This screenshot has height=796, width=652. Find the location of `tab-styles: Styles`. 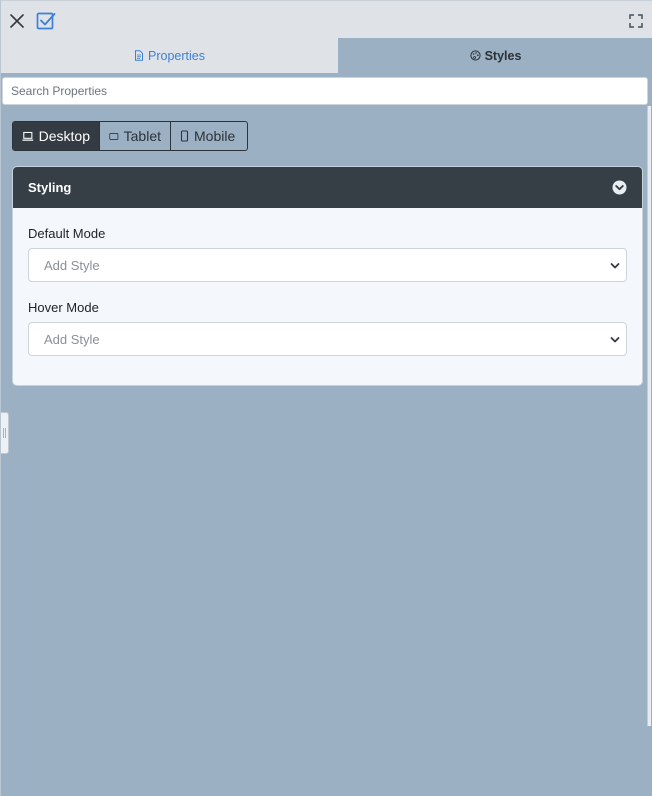

tab-styles: Styles is located at coordinates (495, 55).